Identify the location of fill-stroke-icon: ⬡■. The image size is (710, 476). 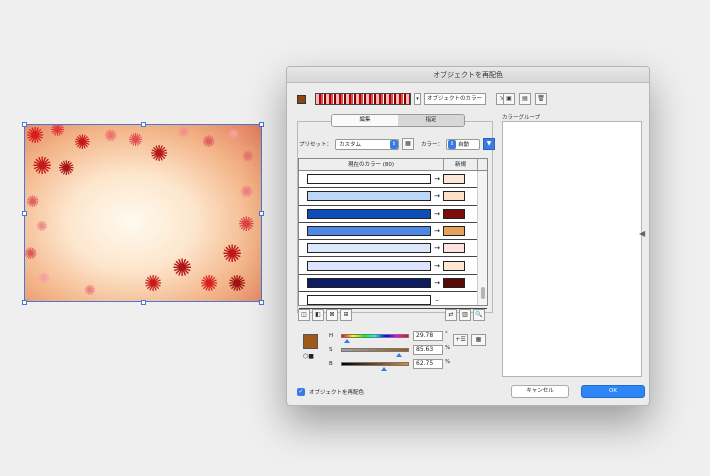
(308, 356).